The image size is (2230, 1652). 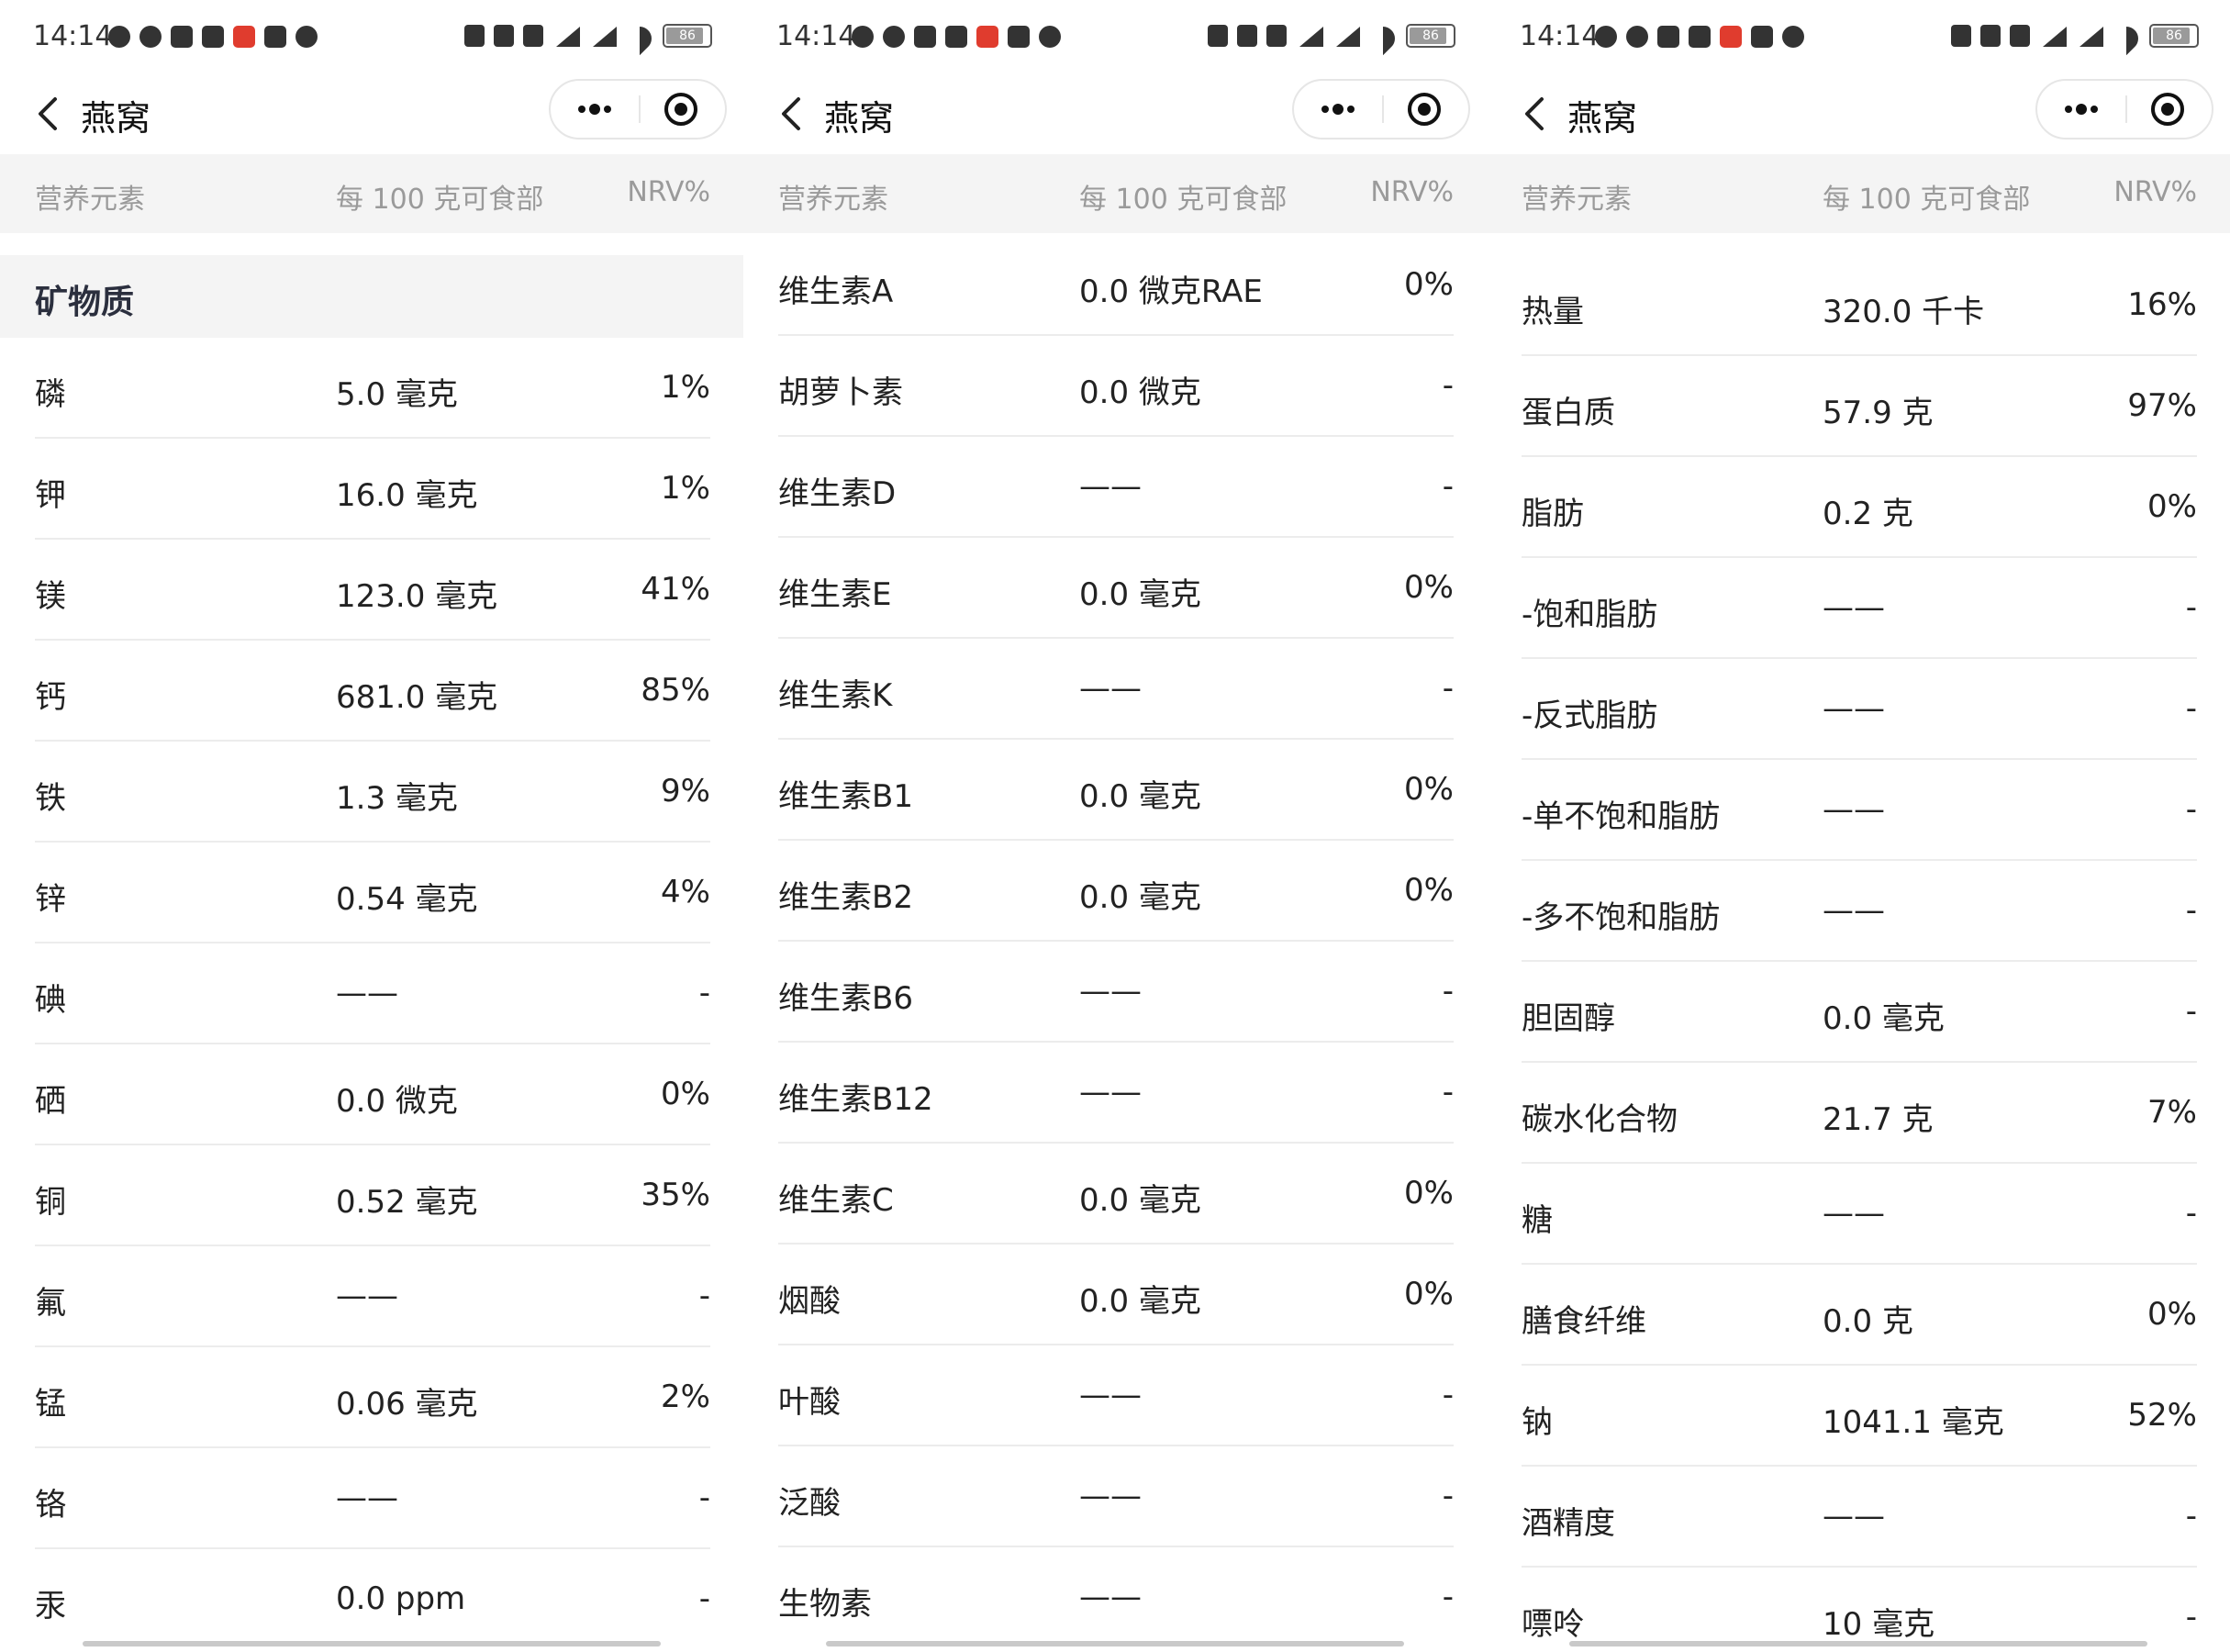 What do you see at coordinates (566, 36) in the screenshot?
I see `signal-5g-icon` at bounding box center [566, 36].